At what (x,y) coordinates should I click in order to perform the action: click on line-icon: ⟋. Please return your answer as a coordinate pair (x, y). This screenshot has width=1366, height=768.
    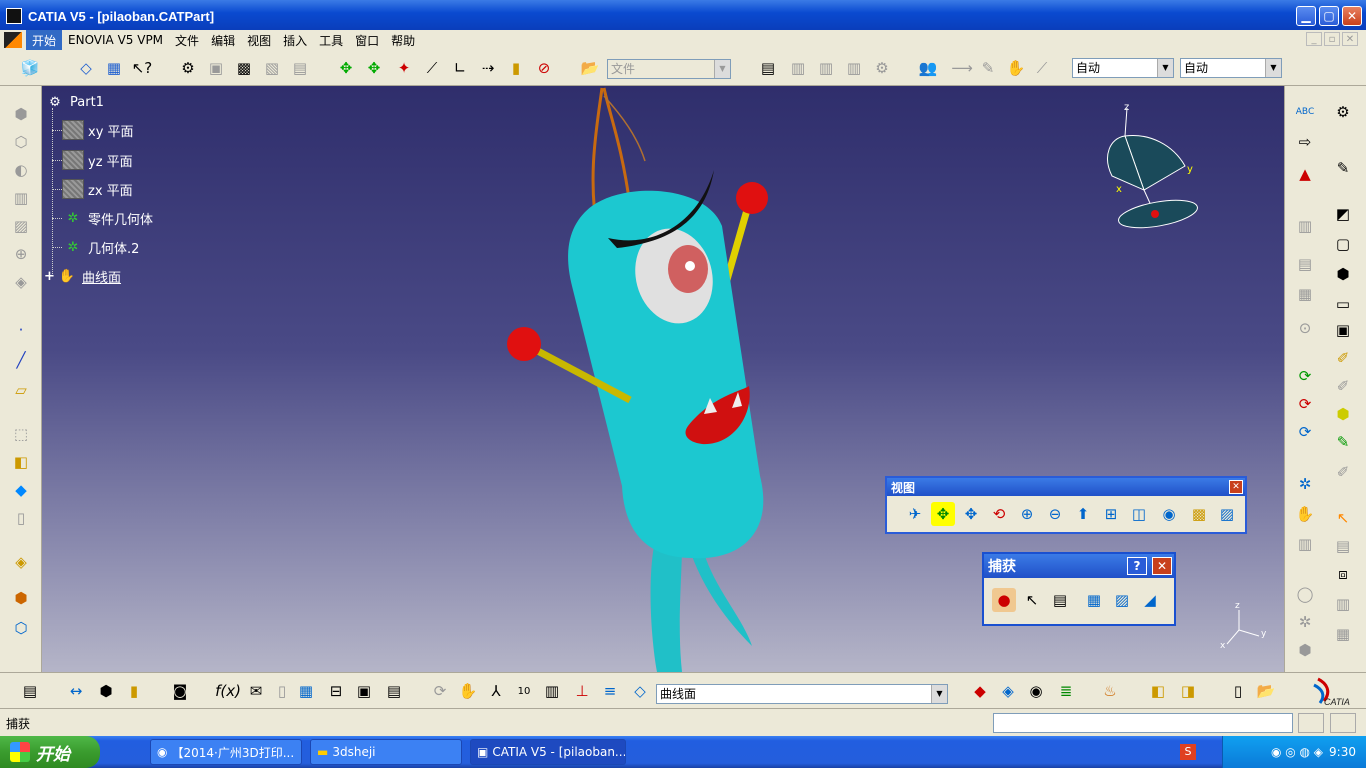
    Looking at the image, I should click on (432, 68).